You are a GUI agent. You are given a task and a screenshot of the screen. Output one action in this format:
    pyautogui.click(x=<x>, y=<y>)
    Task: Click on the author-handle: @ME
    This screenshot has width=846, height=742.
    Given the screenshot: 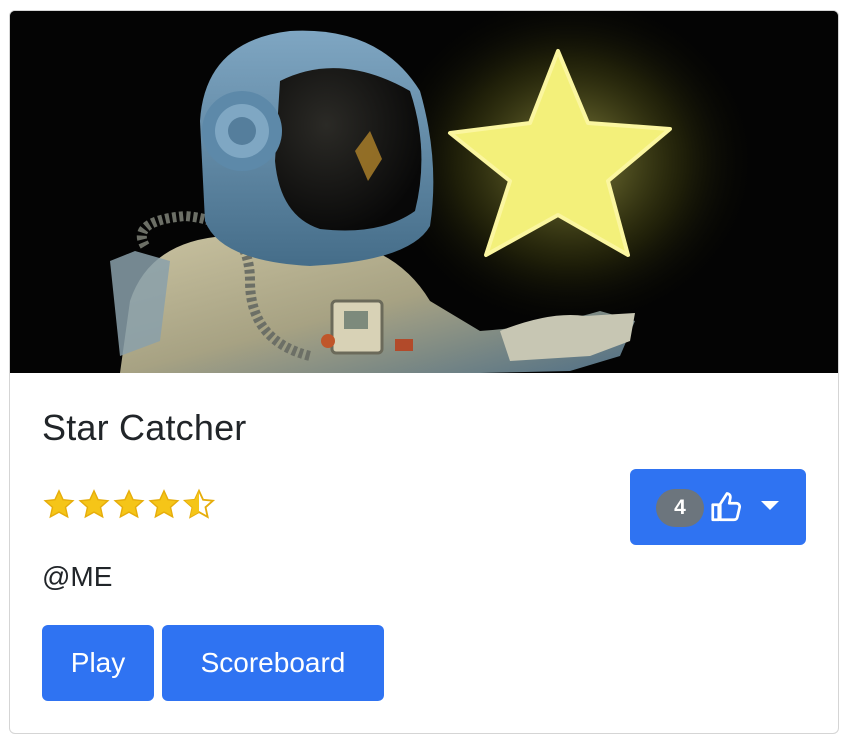 What is the action you would take?
    pyautogui.click(x=77, y=576)
    